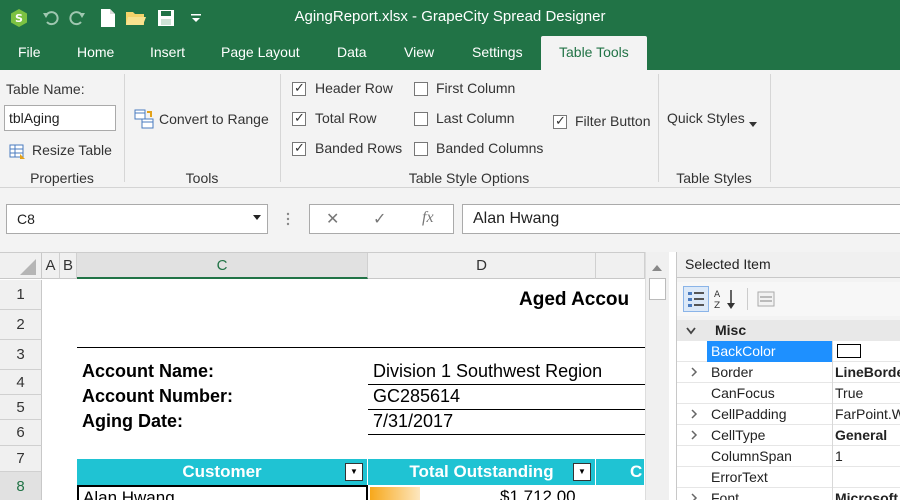 This screenshot has height=500, width=900. What do you see at coordinates (658, 128) in the screenshot?
I see `group-divider` at bounding box center [658, 128].